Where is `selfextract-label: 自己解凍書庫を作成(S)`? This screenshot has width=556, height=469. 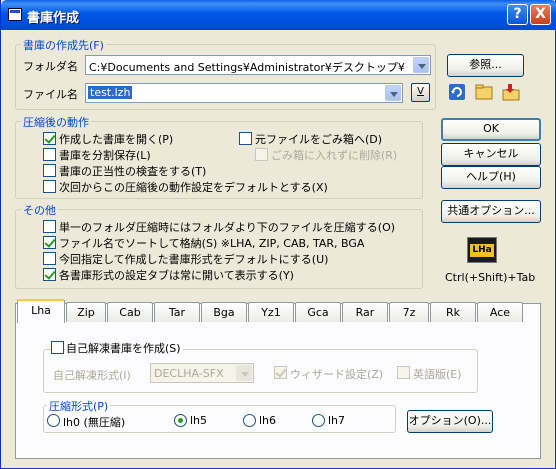
selfextract-label: 自己解凍書庫を作成(S) is located at coordinates (124, 348).